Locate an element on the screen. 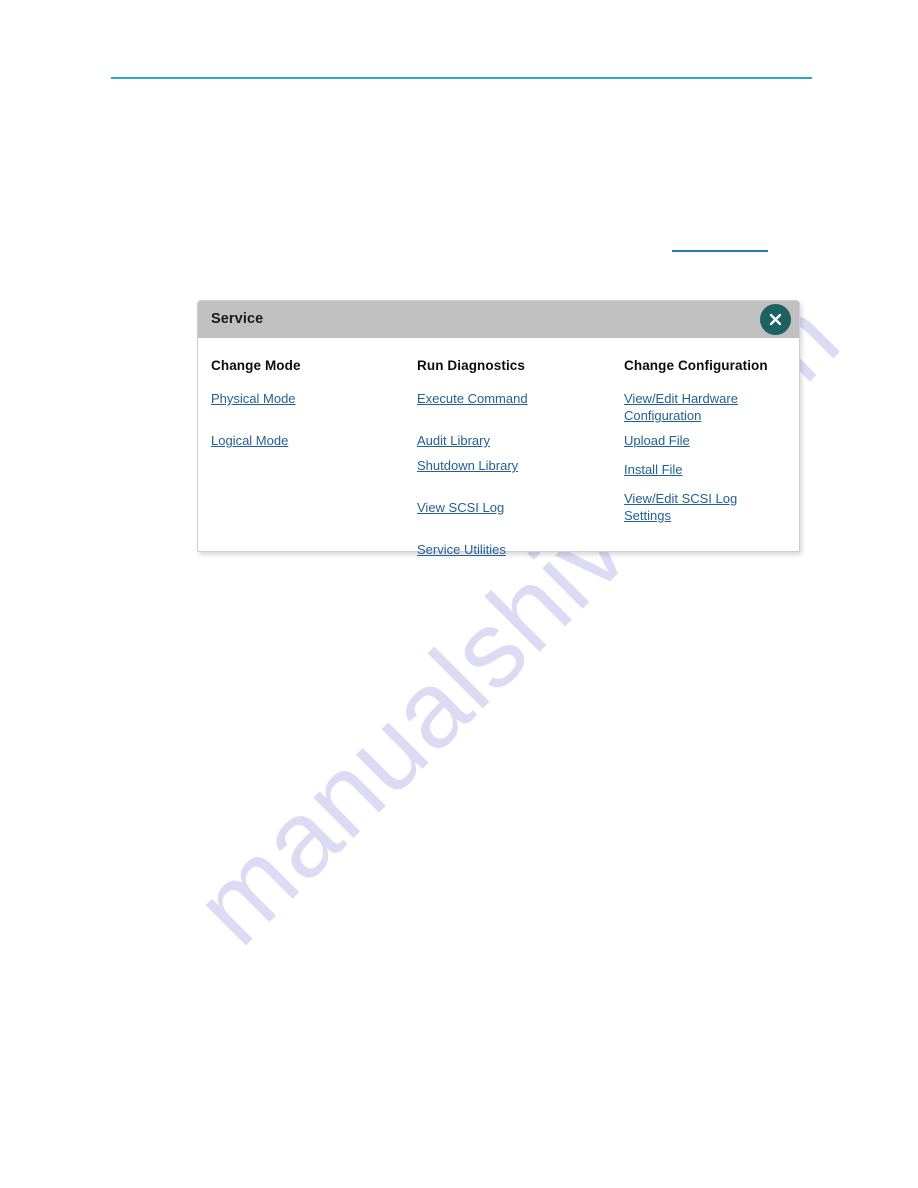 The image size is (918, 1188). close-button is located at coordinates (775, 319).